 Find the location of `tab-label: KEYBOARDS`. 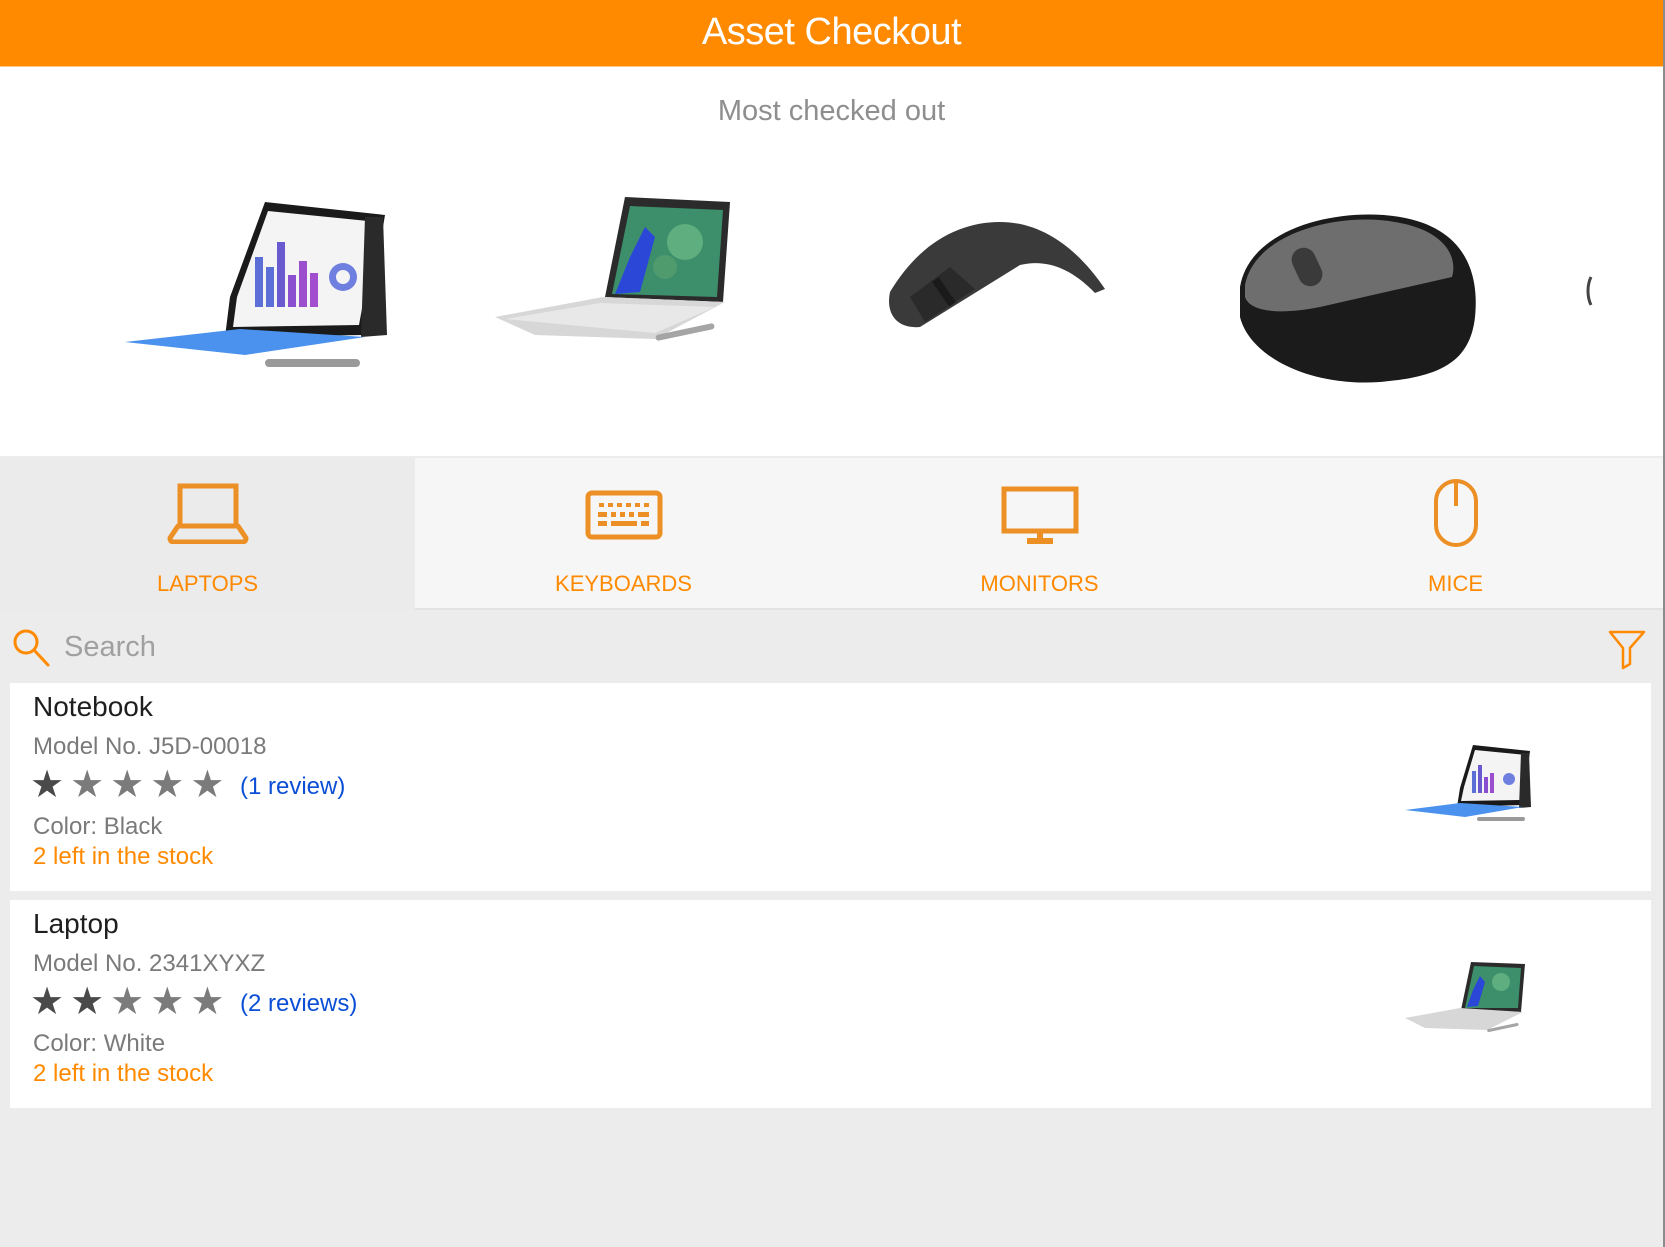

tab-label: KEYBOARDS is located at coordinates (623, 583).